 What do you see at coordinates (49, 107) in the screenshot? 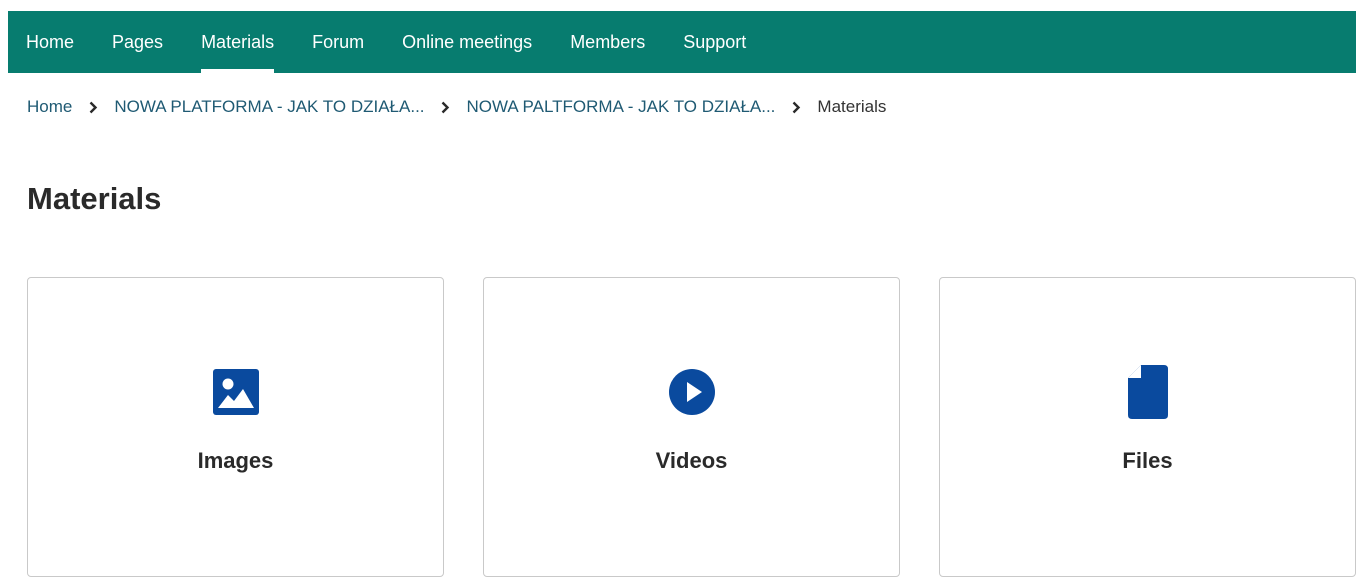
I see `breadcrumb-home: Home` at bounding box center [49, 107].